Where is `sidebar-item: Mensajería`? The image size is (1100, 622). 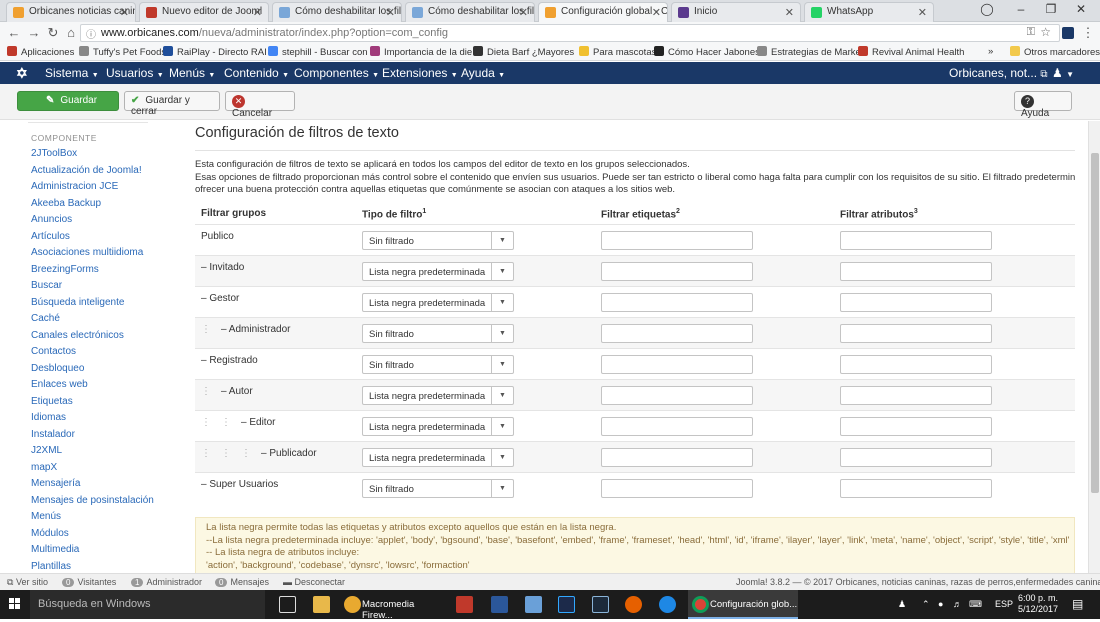
sidebar-item: Mensajería is located at coordinates (55, 483).